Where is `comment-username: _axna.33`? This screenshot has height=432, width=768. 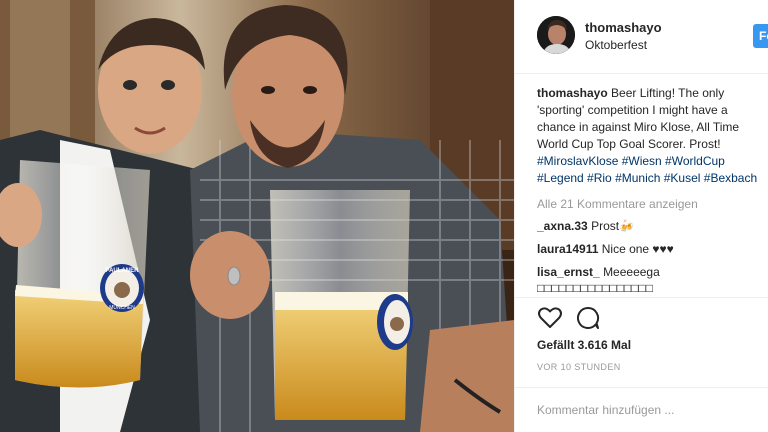 comment-username: _axna.33 is located at coordinates (562, 226).